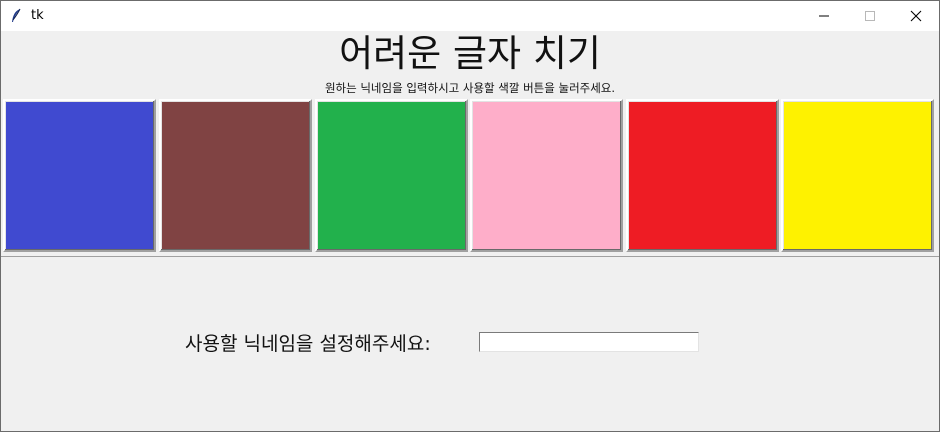  What do you see at coordinates (470, 88) in the screenshot?
I see `page-subtitle: 원하는 닉네임을 입력하시고 사용할 색깔 버튼을 눌러주세요.` at bounding box center [470, 88].